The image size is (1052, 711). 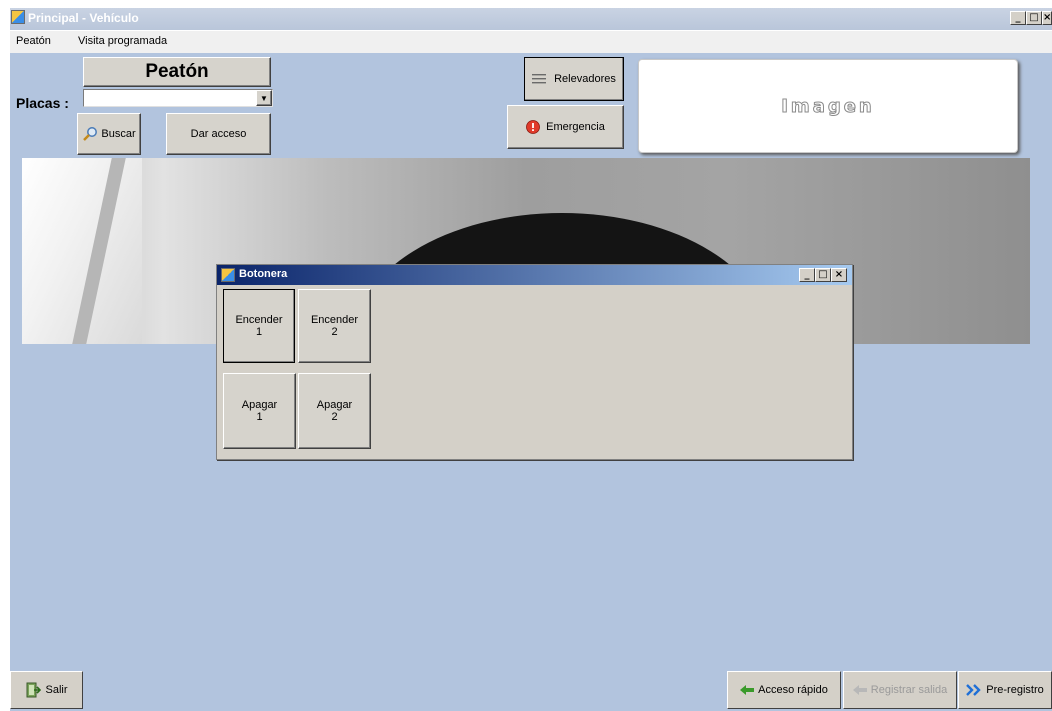 What do you see at coordinates (1018, 18) in the screenshot?
I see `minimize-icon: _` at bounding box center [1018, 18].